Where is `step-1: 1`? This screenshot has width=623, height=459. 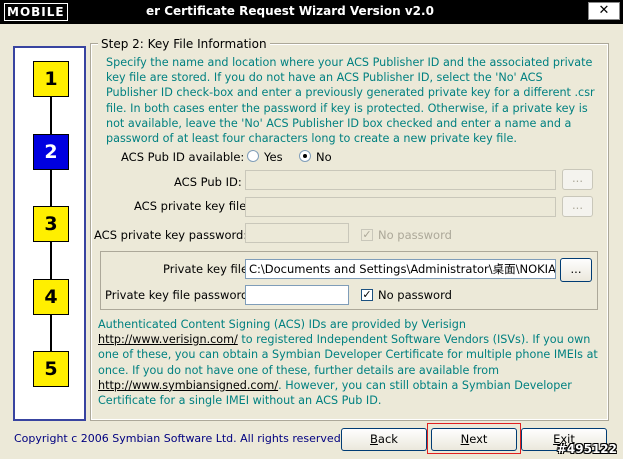
step-1: 1 is located at coordinates (51, 79).